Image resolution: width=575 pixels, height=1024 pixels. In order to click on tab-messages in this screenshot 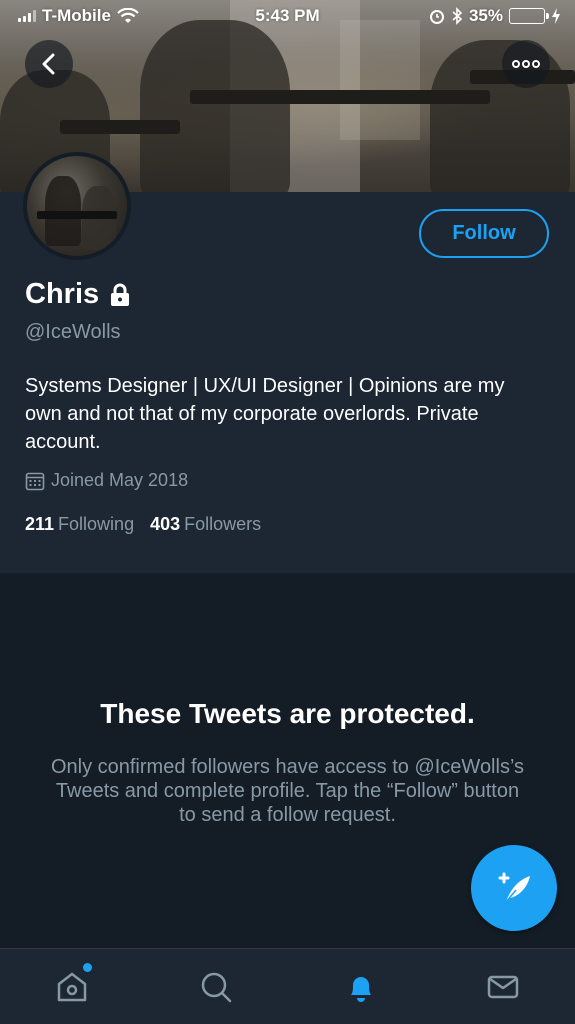, I will do `click(503, 987)`.